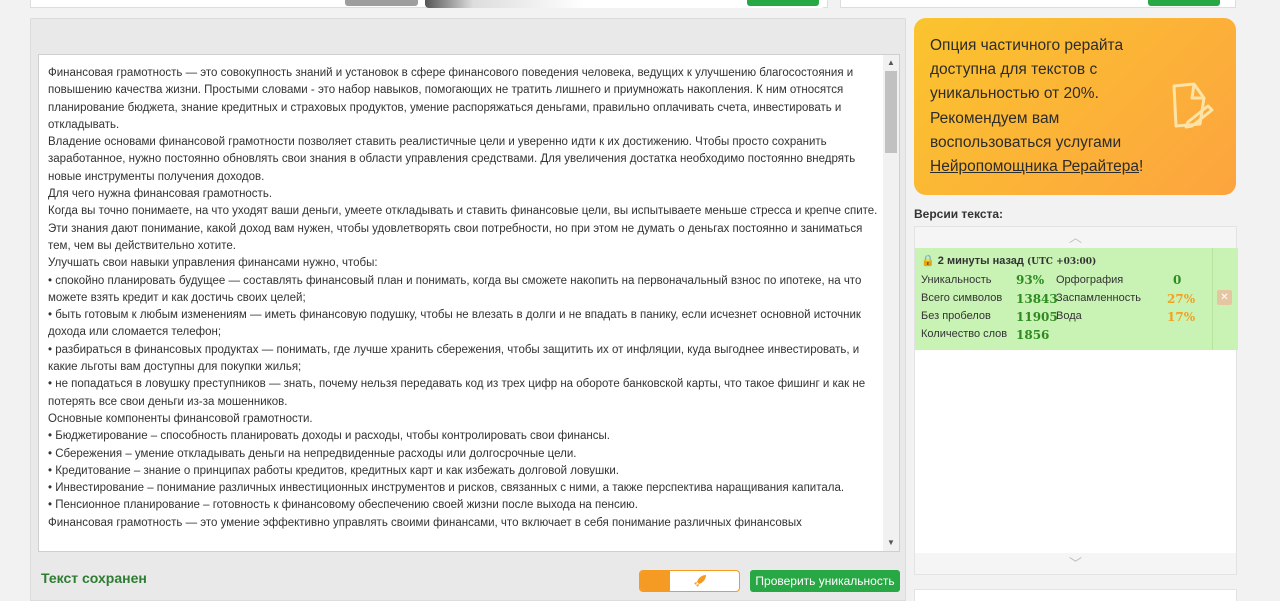  What do you see at coordinates (1177, 280) in the screenshot?
I see `spelling-value: 0` at bounding box center [1177, 280].